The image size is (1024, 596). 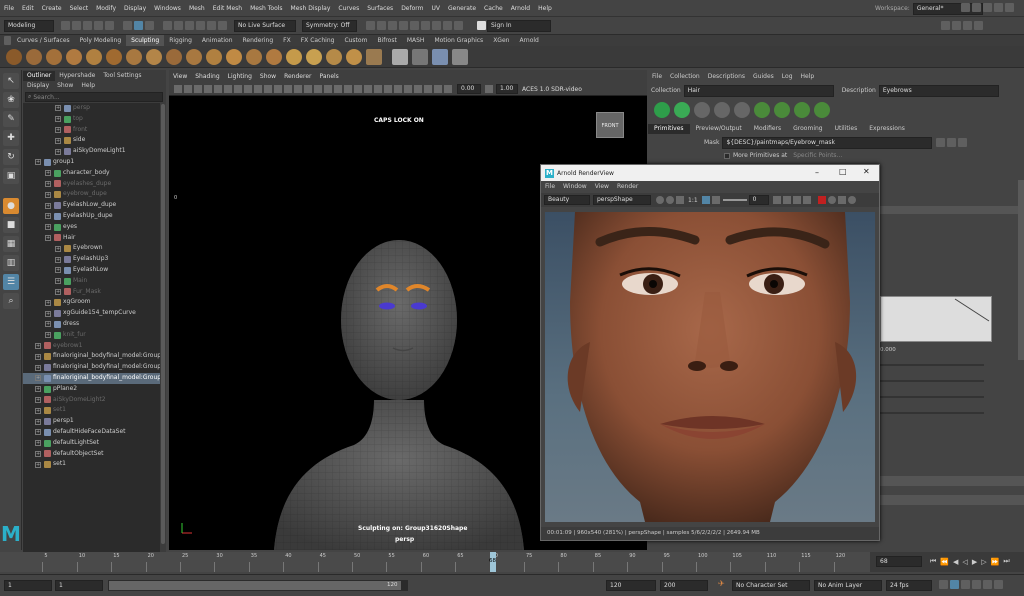 What do you see at coordinates (987, 584) in the screenshot?
I see `preferences-icon` at bounding box center [987, 584].